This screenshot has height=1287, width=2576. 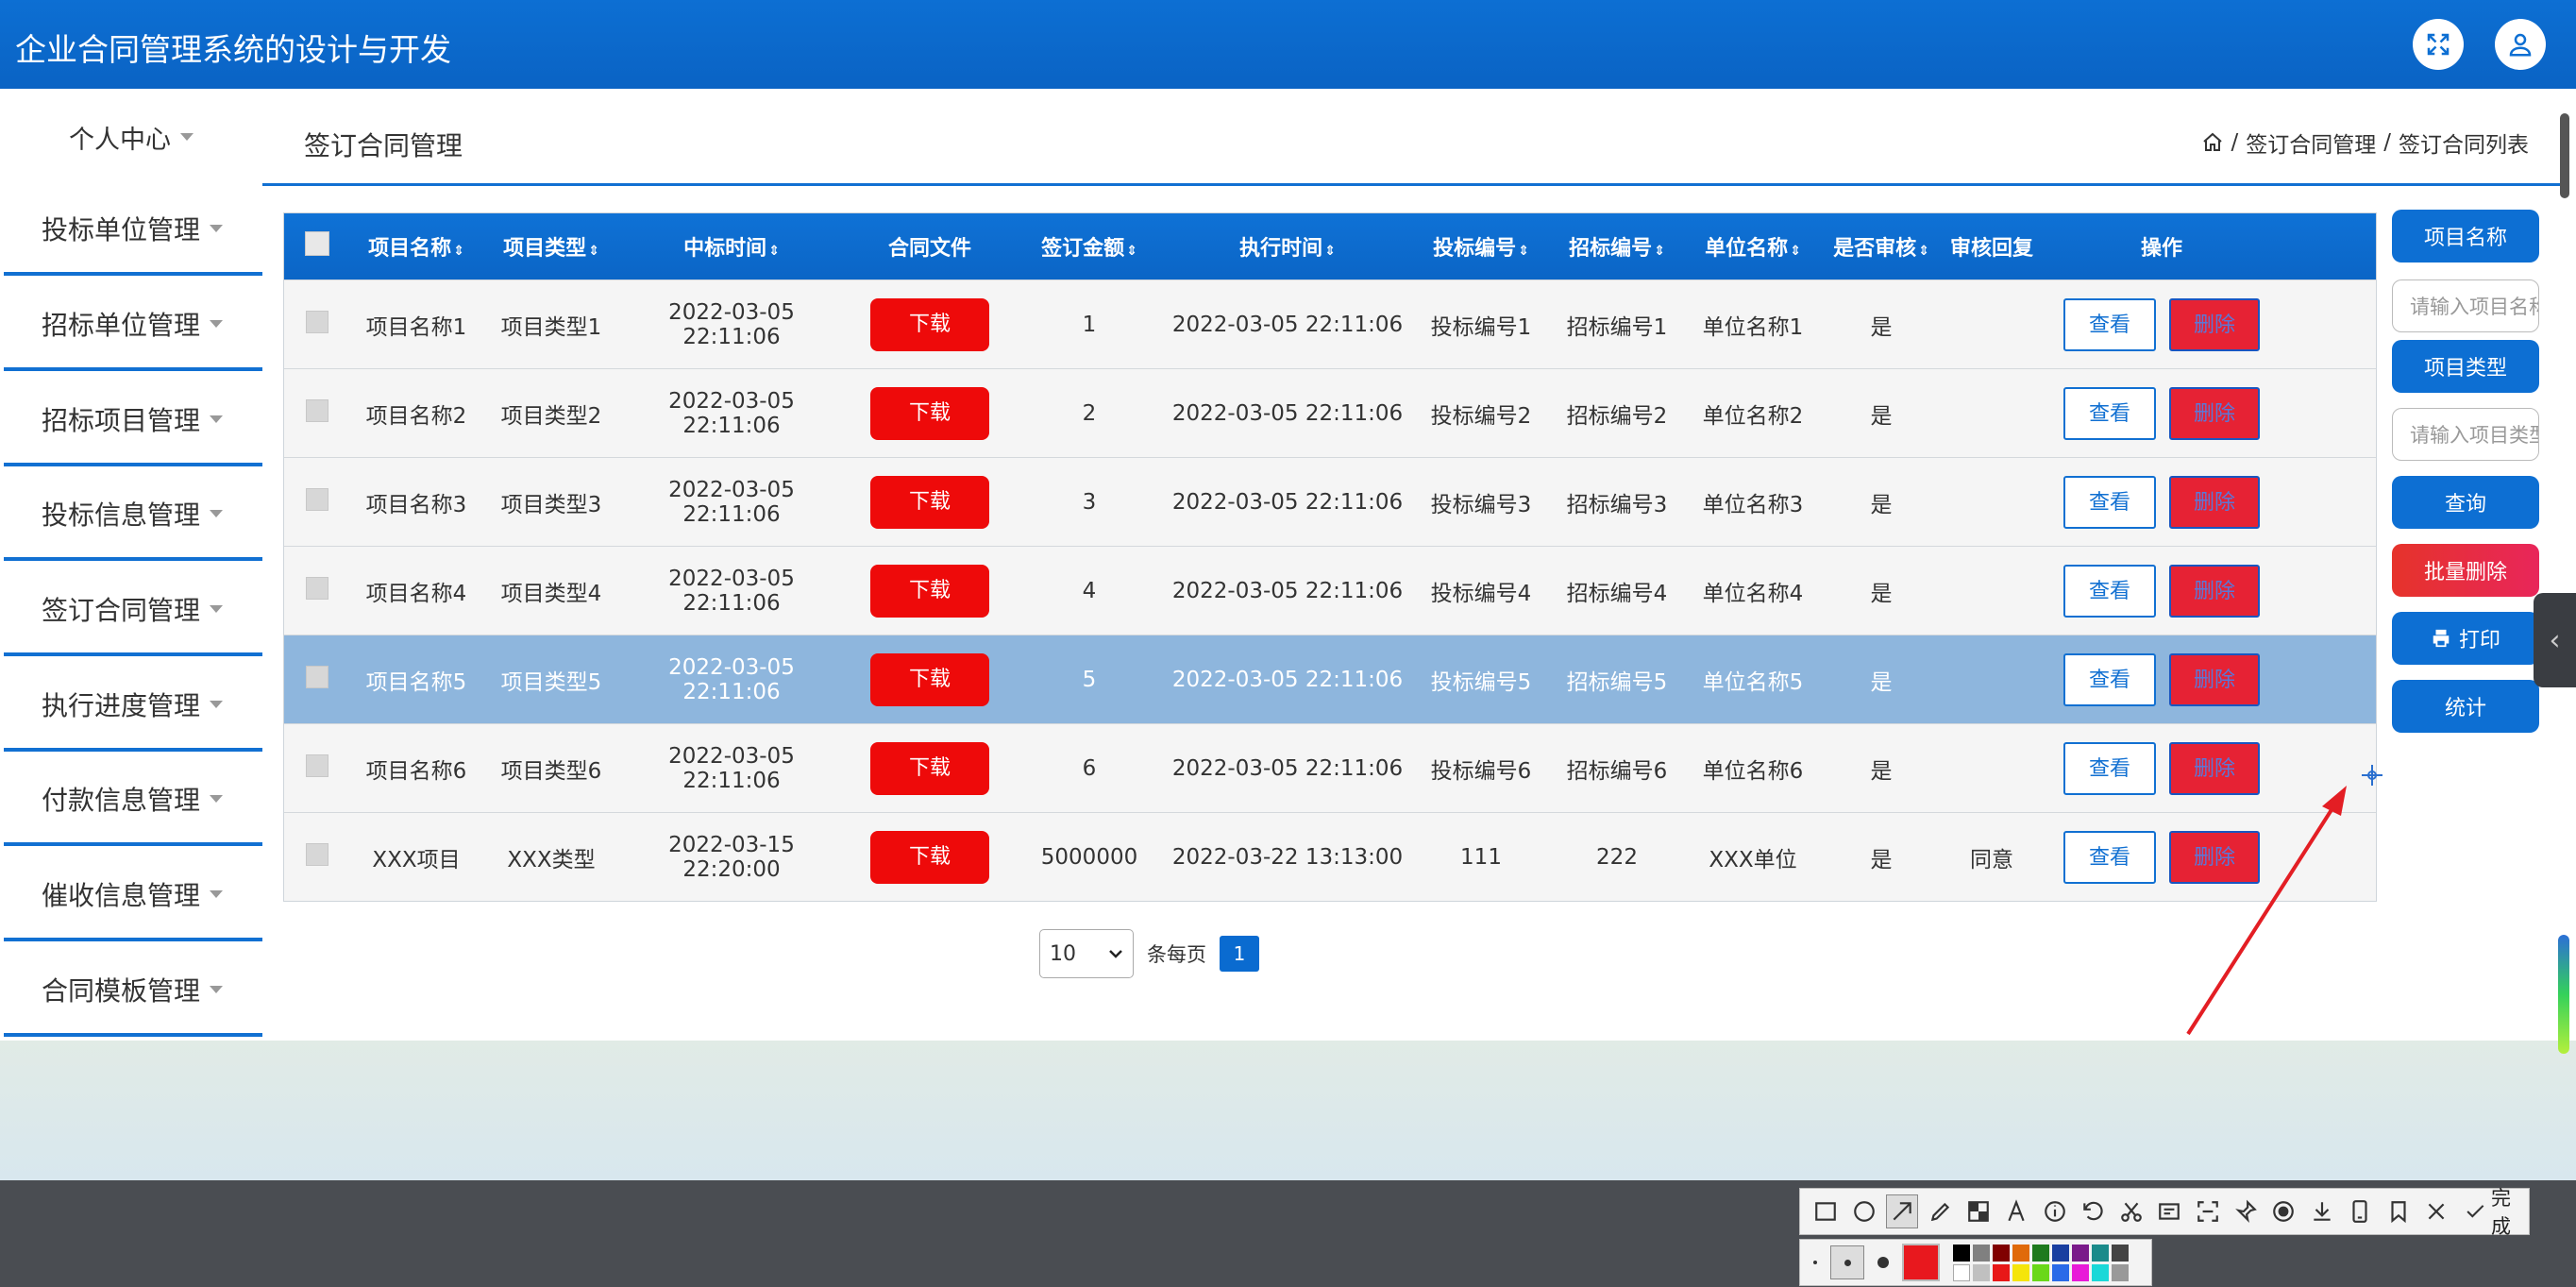 I want to click on sidebar-item-bid-info: 投标信息管理, so click(x=133, y=515).